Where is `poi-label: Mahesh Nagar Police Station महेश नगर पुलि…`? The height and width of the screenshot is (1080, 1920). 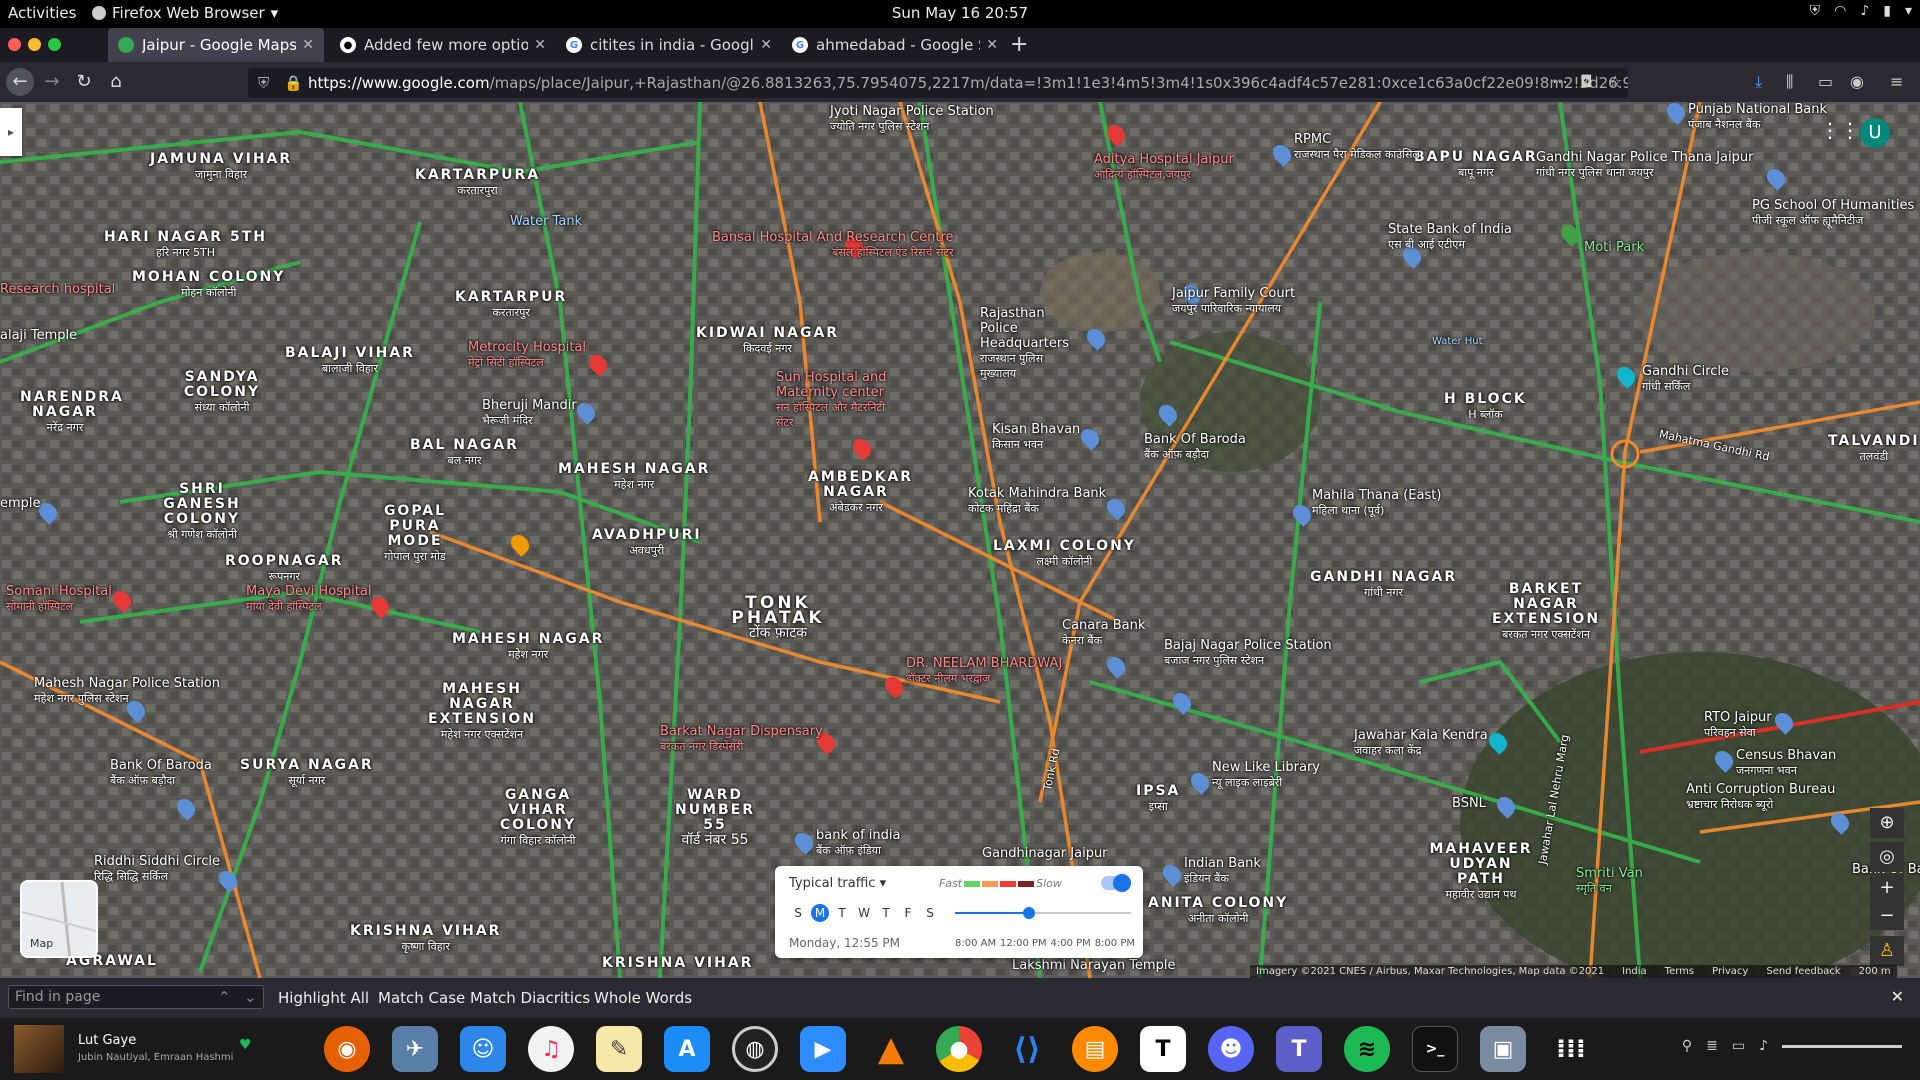 poi-label: Mahesh Nagar Police Station महेश नगर पुलि… is located at coordinates (127, 691).